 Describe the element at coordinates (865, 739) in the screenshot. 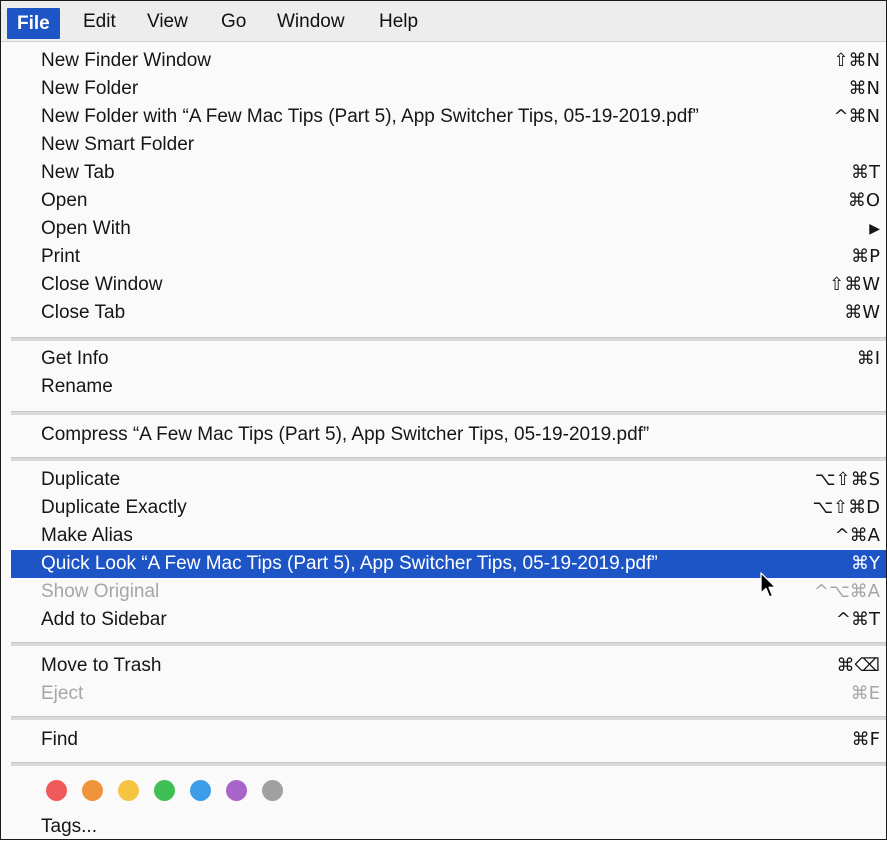

I see `menu-item-shortcut: ⌘F` at that location.